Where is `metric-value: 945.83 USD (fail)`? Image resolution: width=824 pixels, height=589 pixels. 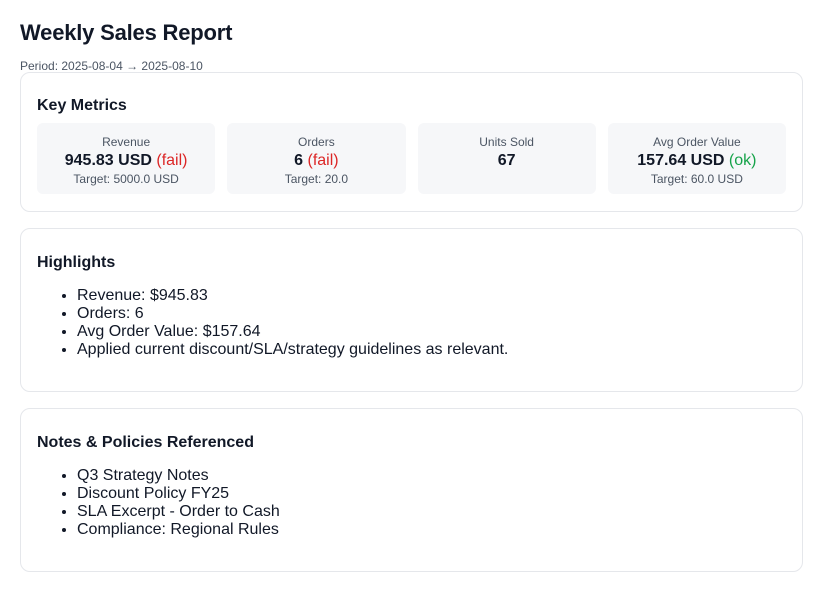 metric-value: 945.83 USD (fail) is located at coordinates (126, 160).